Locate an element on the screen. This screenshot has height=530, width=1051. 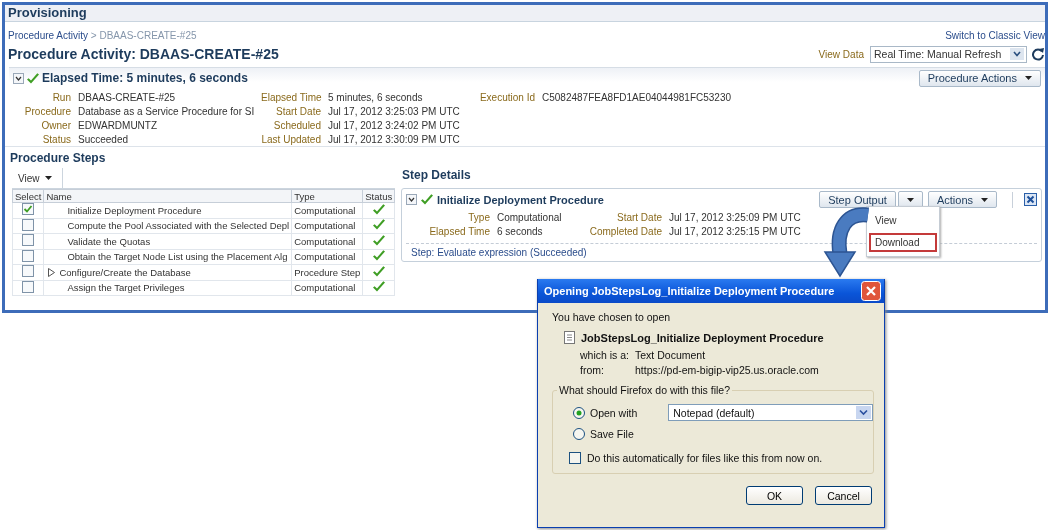
field-label: Last Updated is located at coordinates (291, 140).